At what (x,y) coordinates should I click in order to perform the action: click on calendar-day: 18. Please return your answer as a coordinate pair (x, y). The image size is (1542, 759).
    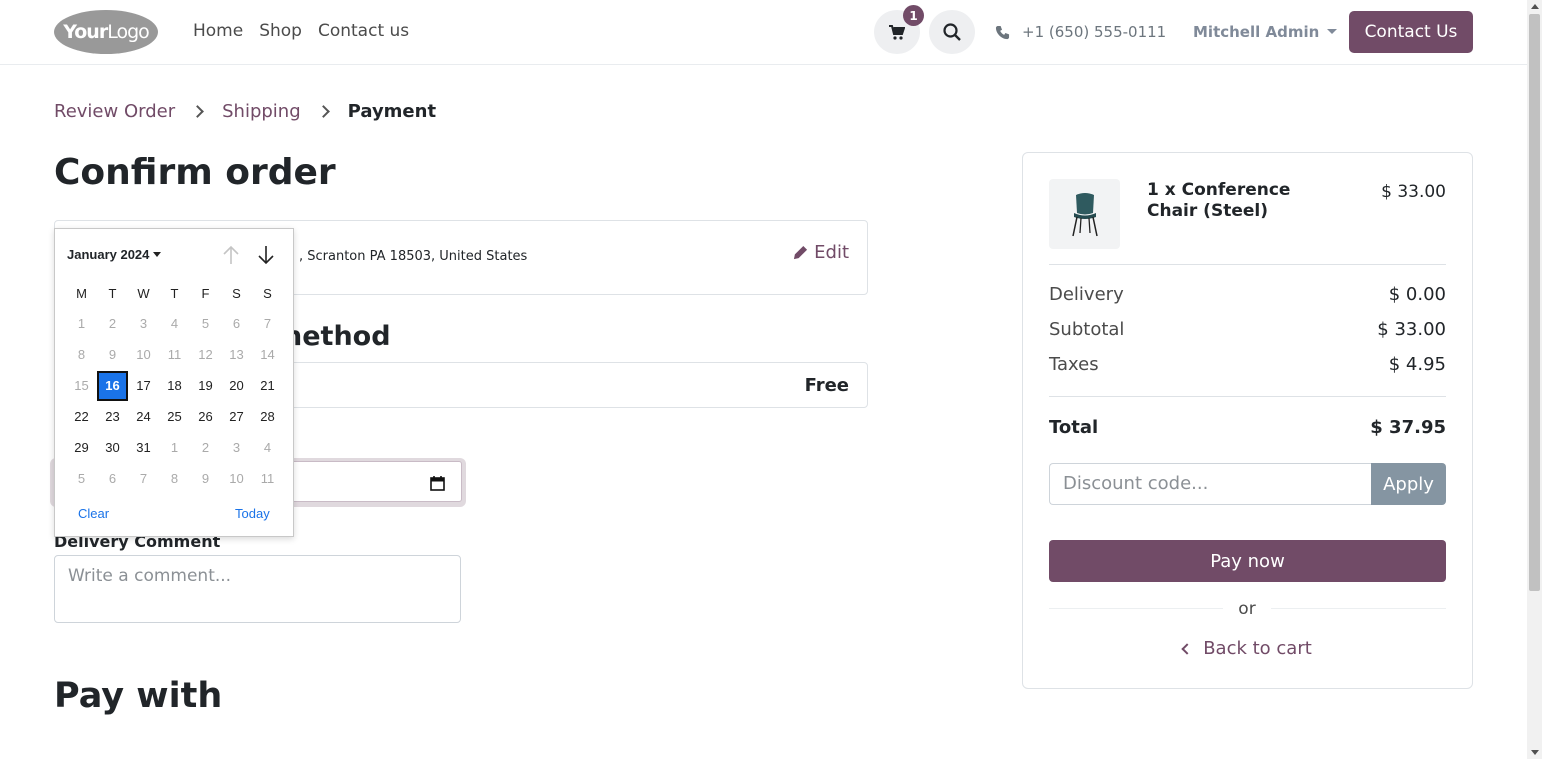
    Looking at the image, I should click on (174, 385).